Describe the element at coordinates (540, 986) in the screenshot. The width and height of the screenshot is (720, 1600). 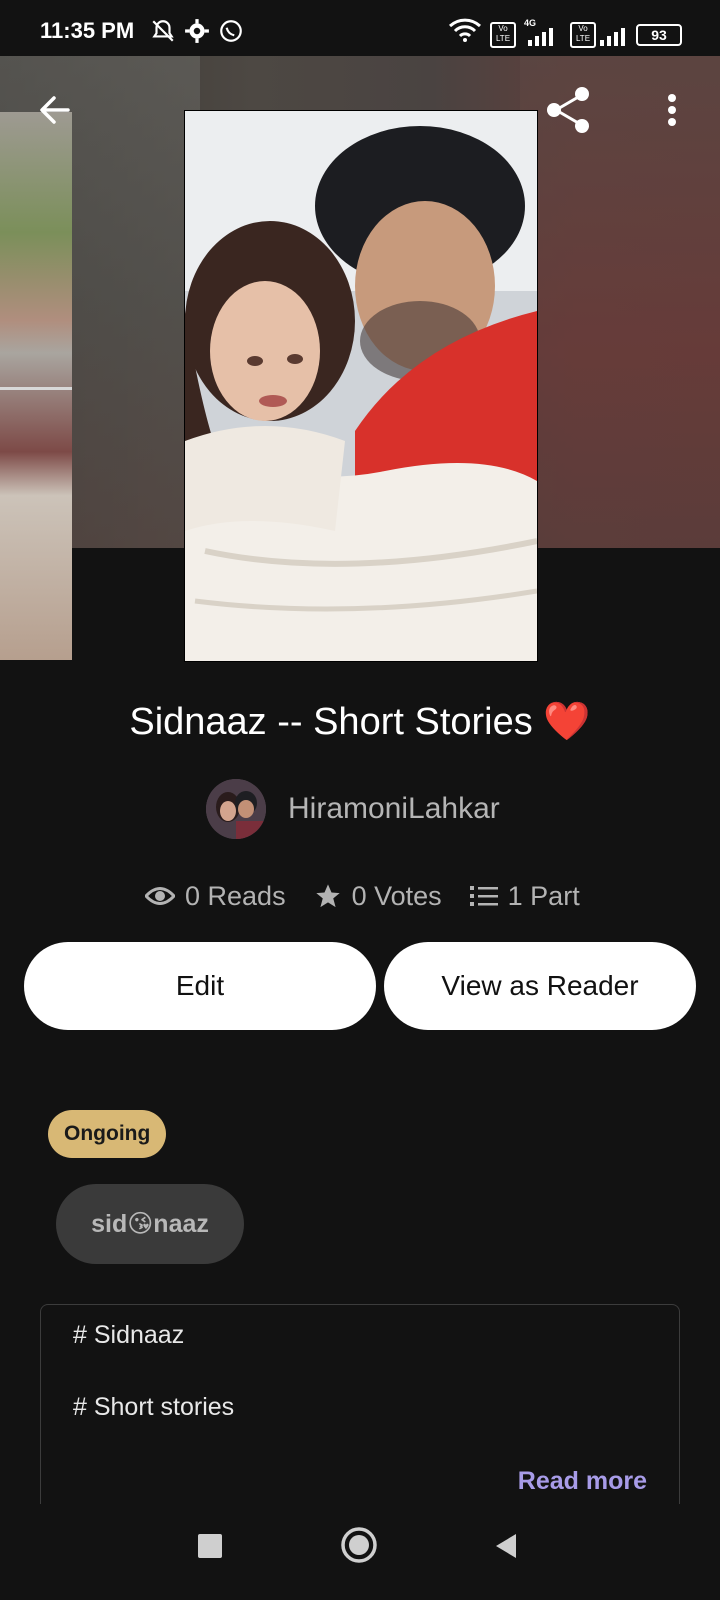
I see `view-as-reader-button: View as Reader` at that location.